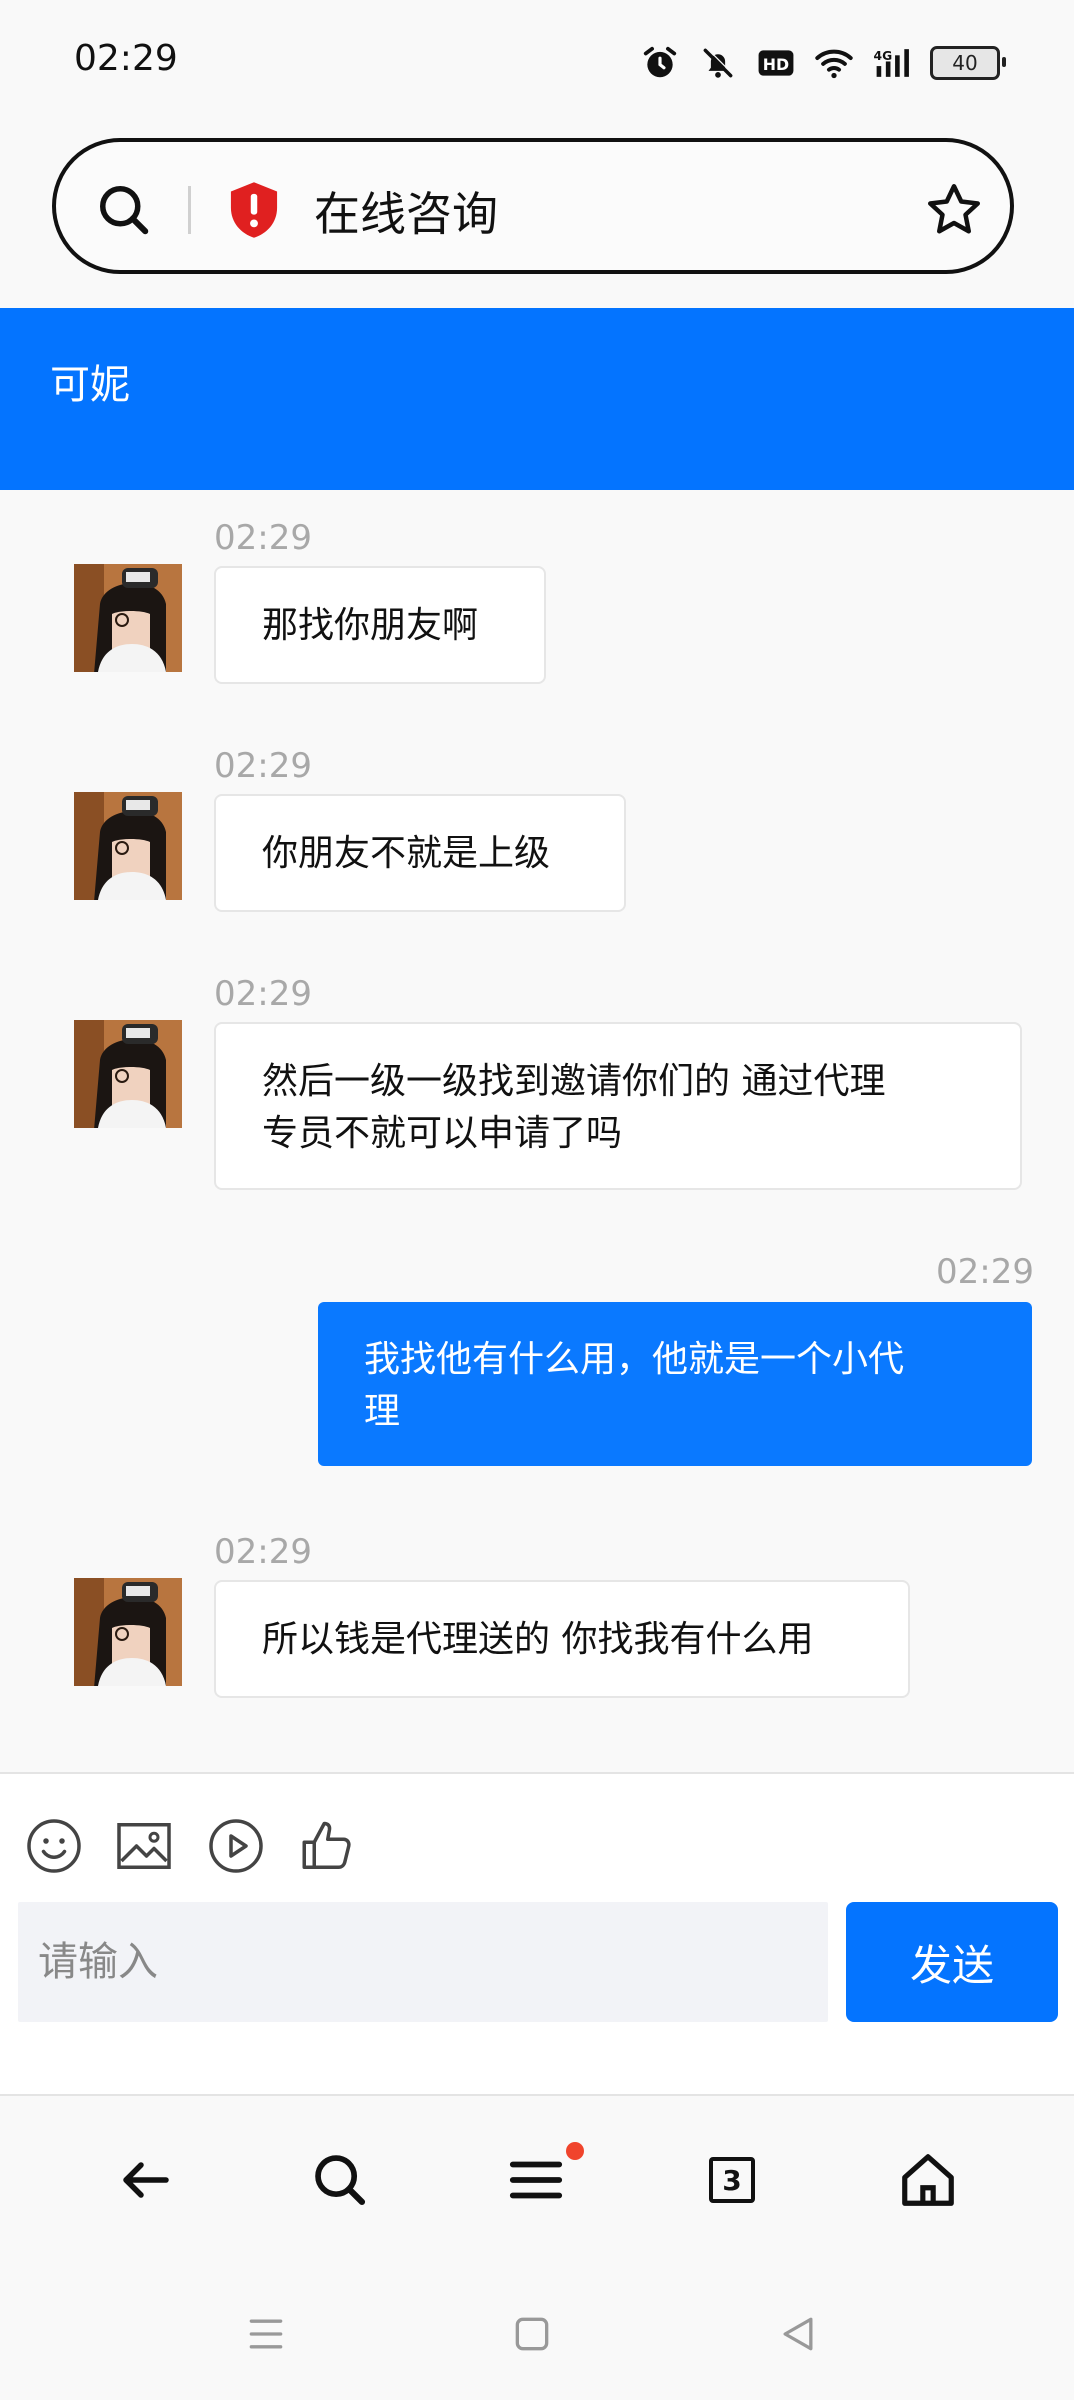 Image resolution: width=1074 pixels, height=2400 pixels. Describe the element at coordinates (370, 625) in the screenshot. I see `message-text: 那找你朋友啊` at that location.